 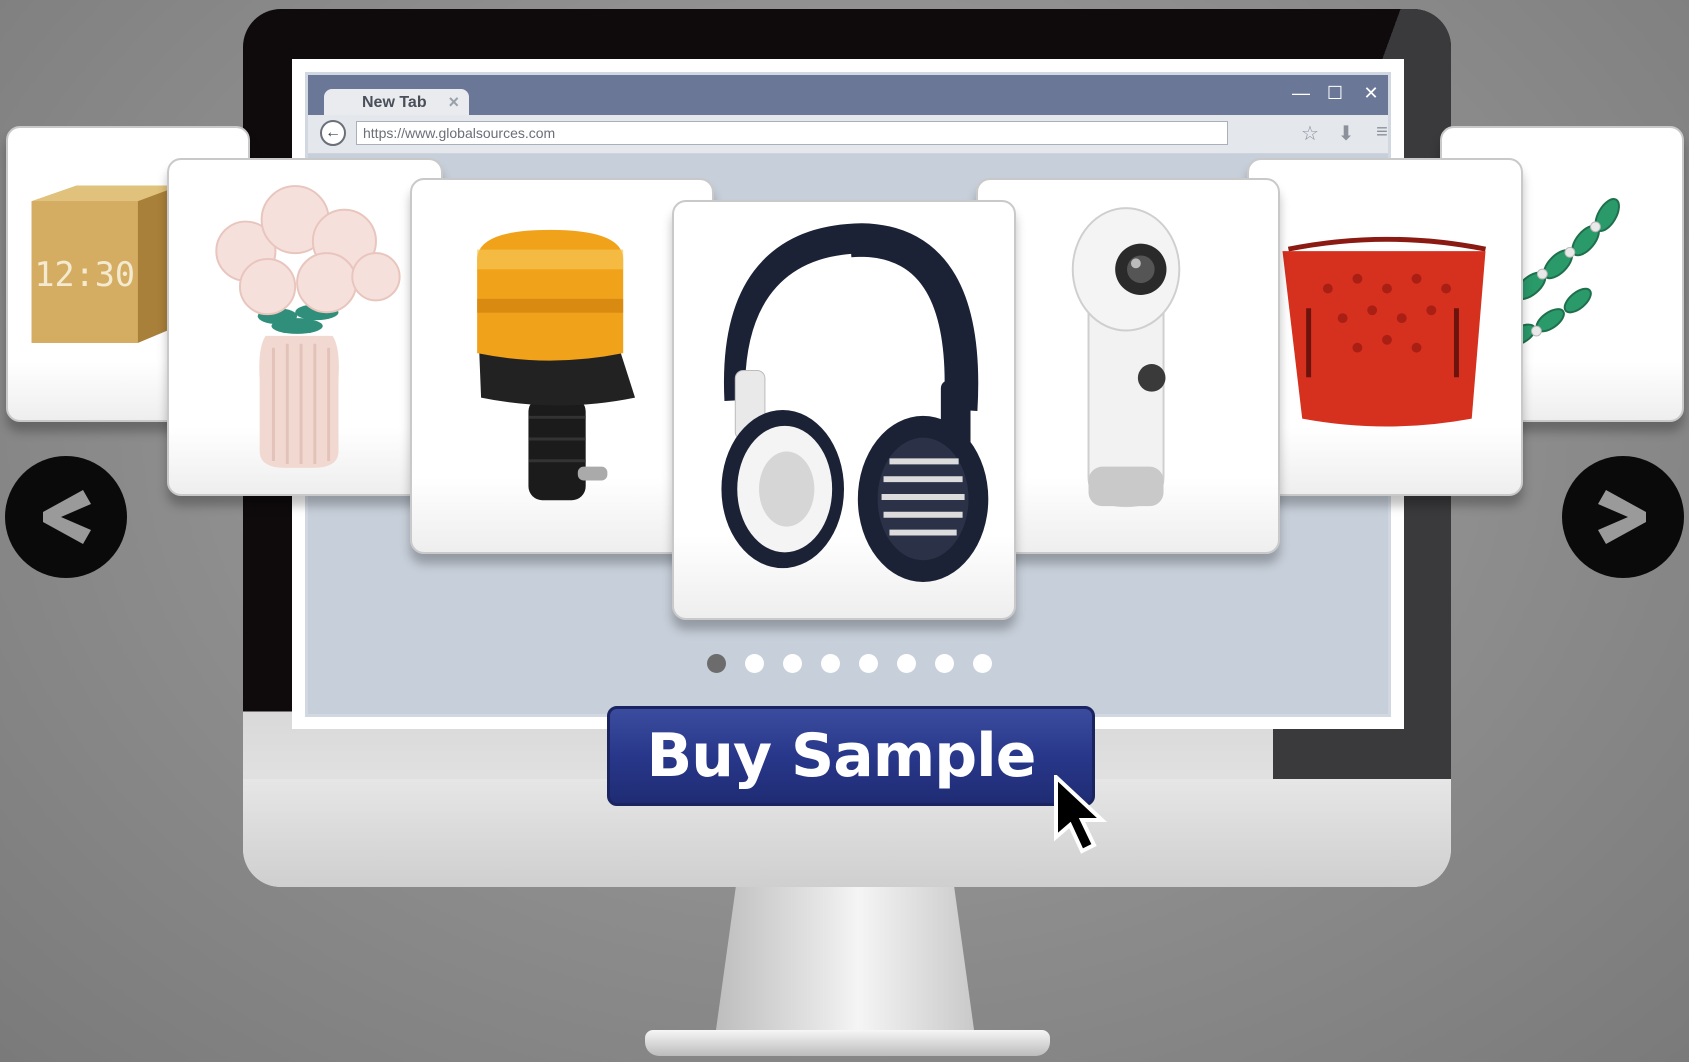 What do you see at coordinates (333, 133) in the screenshot?
I see `back-icon: ←` at bounding box center [333, 133].